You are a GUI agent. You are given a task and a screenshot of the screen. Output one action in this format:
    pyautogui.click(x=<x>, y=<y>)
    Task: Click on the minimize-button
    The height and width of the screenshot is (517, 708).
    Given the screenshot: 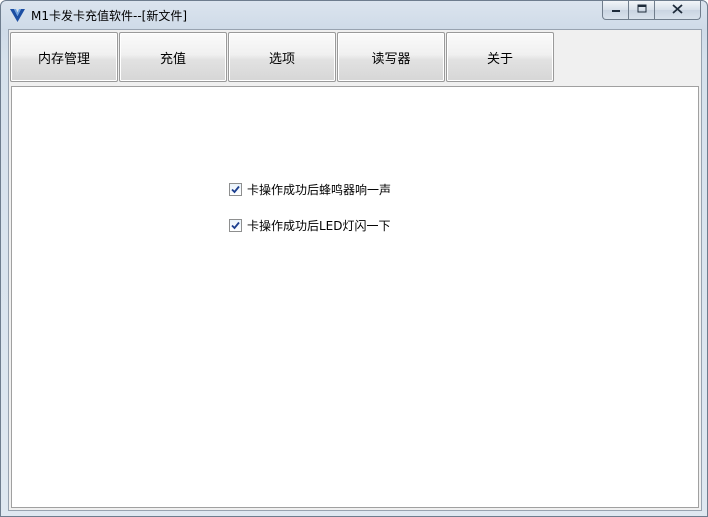 What is the action you would take?
    pyautogui.click(x=615, y=10)
    